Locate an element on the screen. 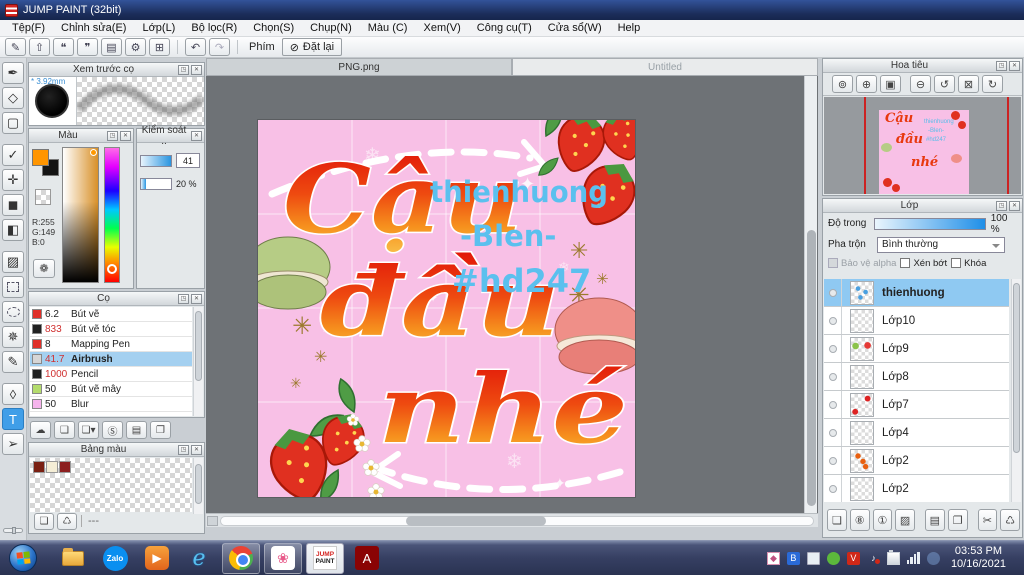 The width and height of the screenshot is (1024, 575). menu-item: Xem(V) is located at coordinates (441, 28).